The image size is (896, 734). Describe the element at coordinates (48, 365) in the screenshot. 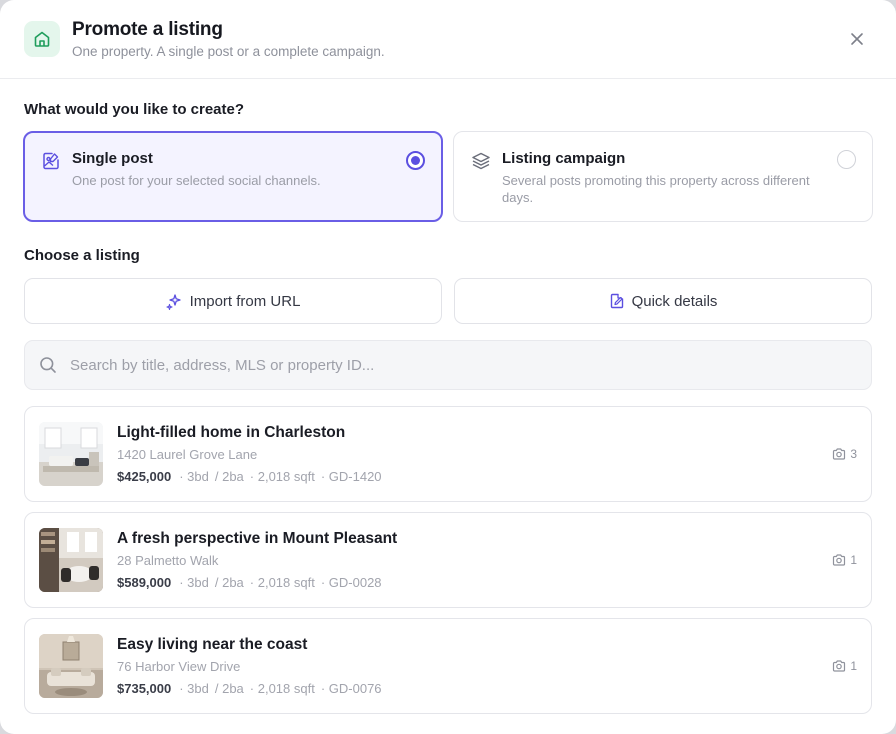

I see `search-icon` at that location.